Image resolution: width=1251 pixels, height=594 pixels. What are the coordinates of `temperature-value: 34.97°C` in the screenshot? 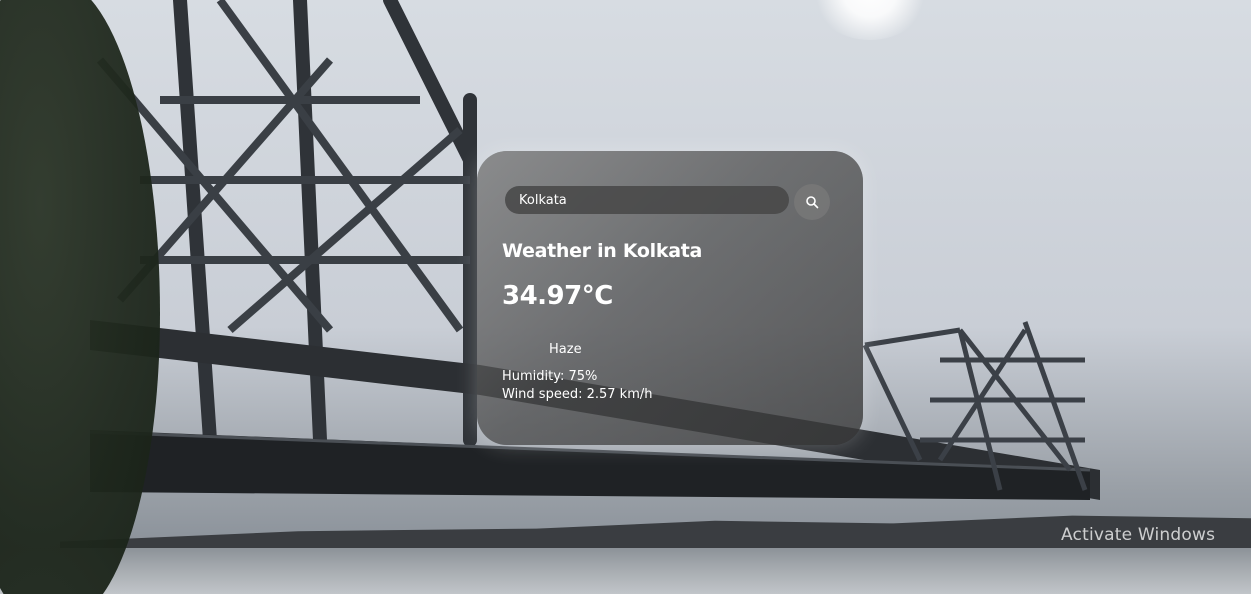 It's located at (557, 296).